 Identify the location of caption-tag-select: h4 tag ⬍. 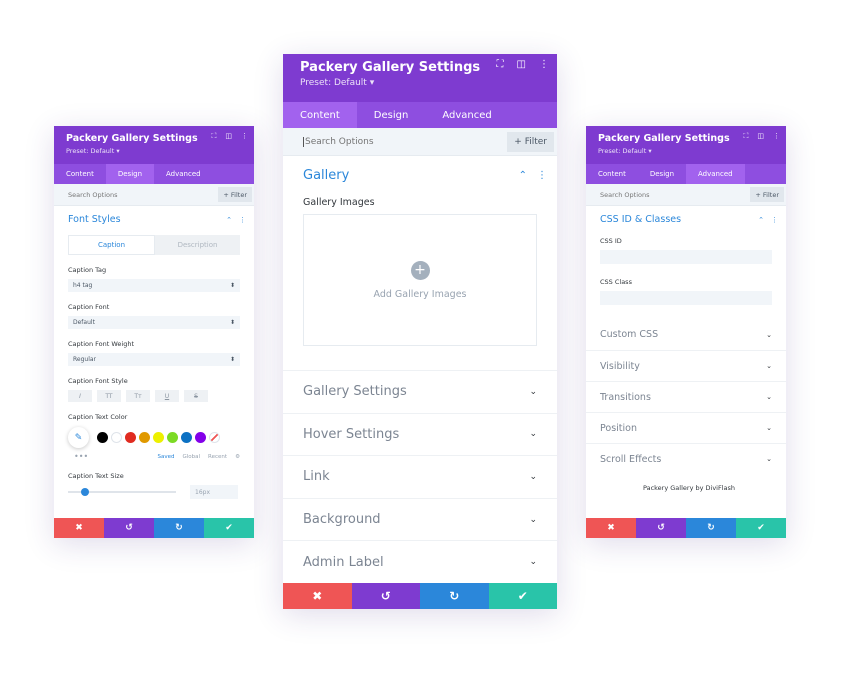
(154, 285).